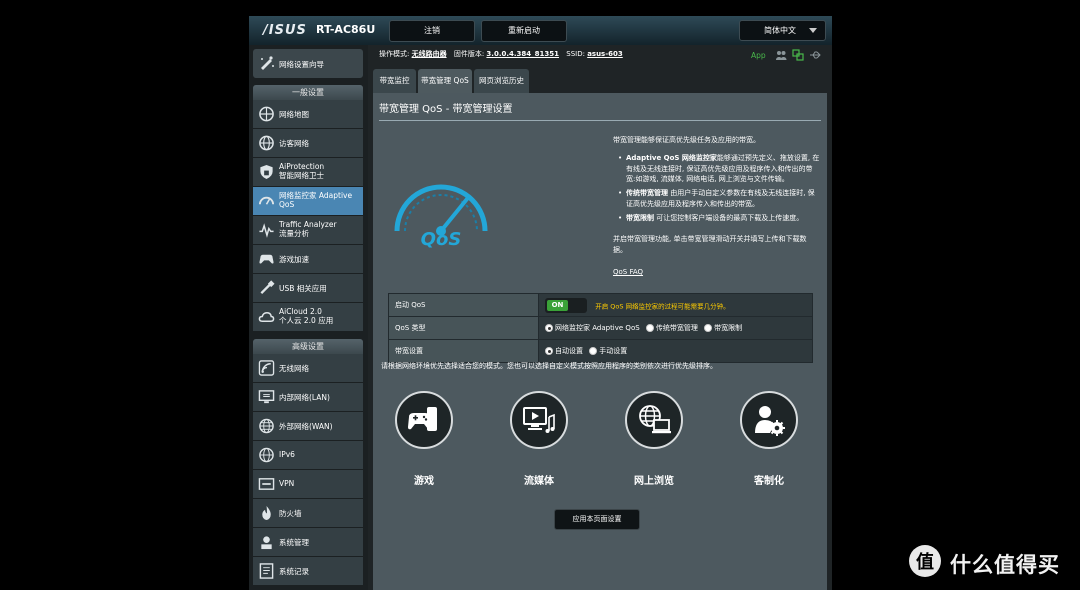 This screenshot has height=590, width=1080. I want to click on mode-media-streaming-label: 流媒体, so click(539, 481).